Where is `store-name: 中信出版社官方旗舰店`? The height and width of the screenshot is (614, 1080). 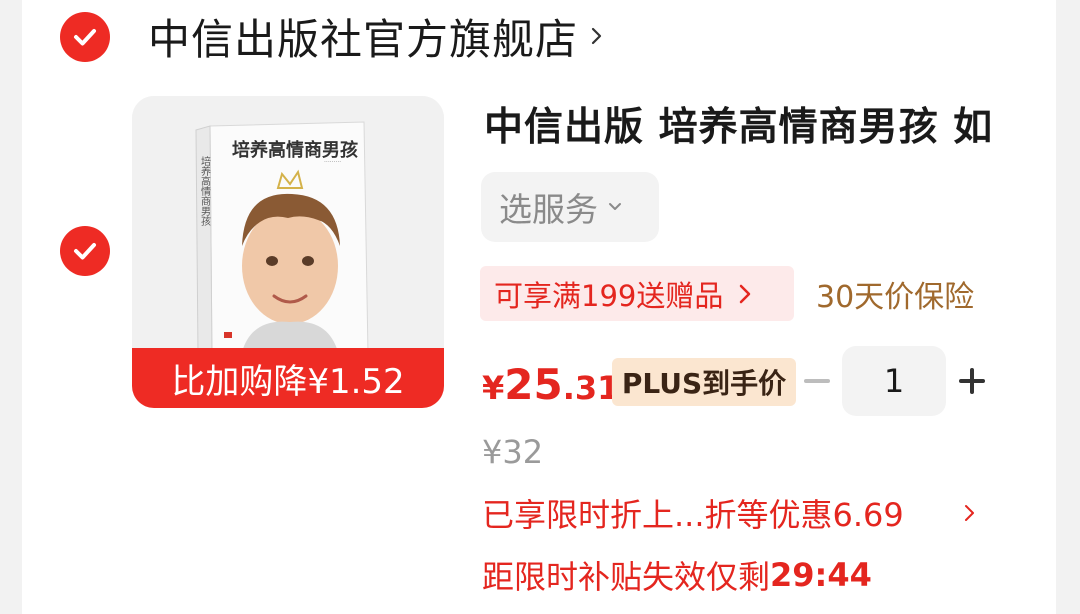 store-name: 中信出版社官方旗舰店 is located at coordinates (363, 39).